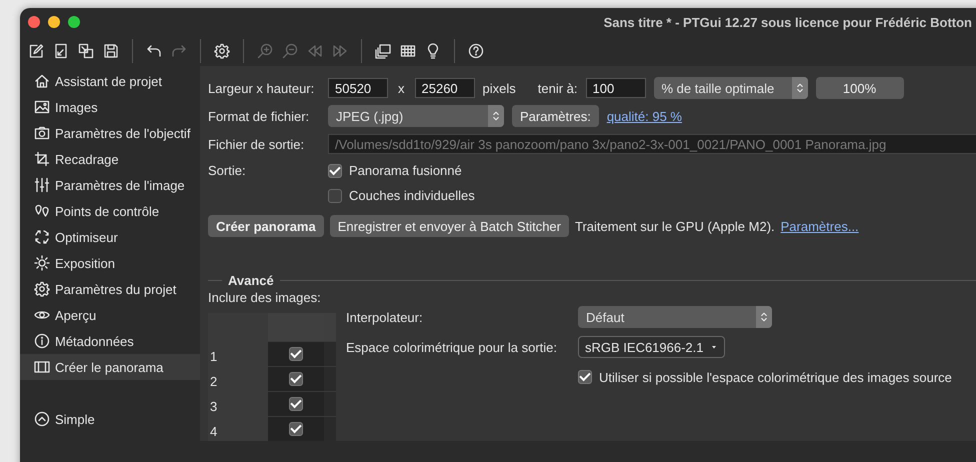  I want to click on settings-button: Paramètres:, so click(555, 116).